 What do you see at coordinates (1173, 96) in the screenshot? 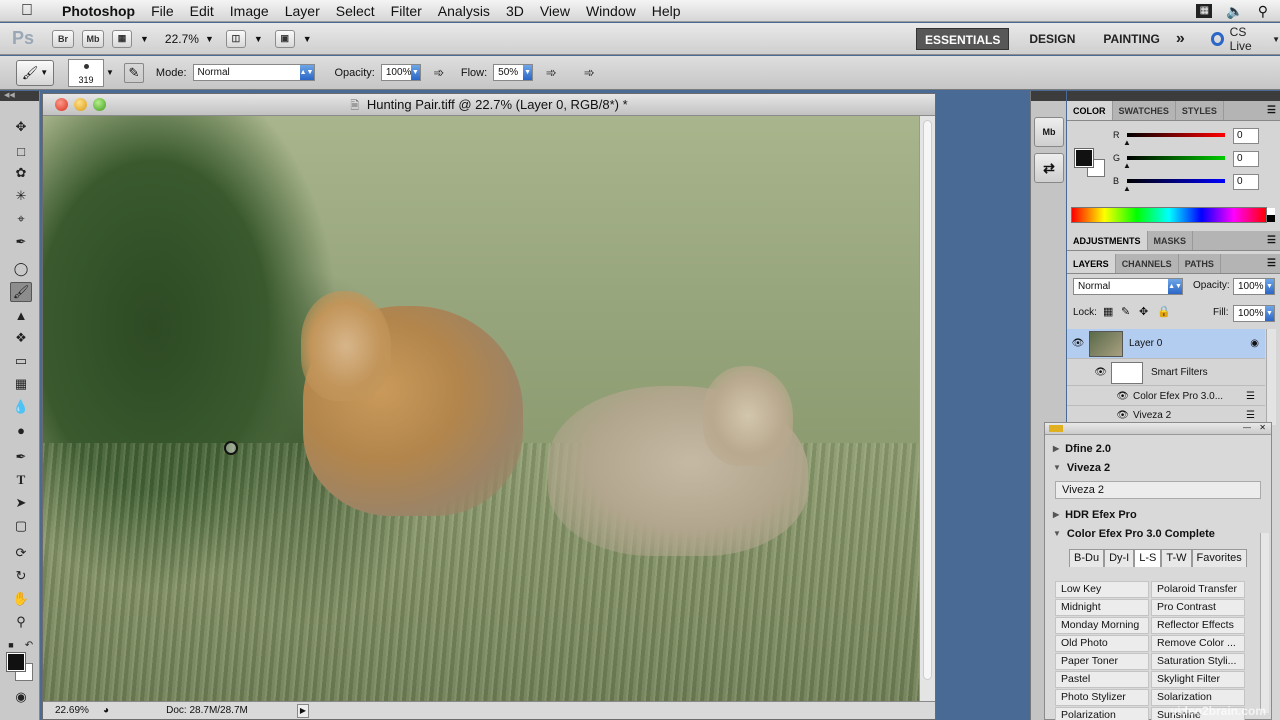
I see `dock-grip` at bounding box center [1173, 96].